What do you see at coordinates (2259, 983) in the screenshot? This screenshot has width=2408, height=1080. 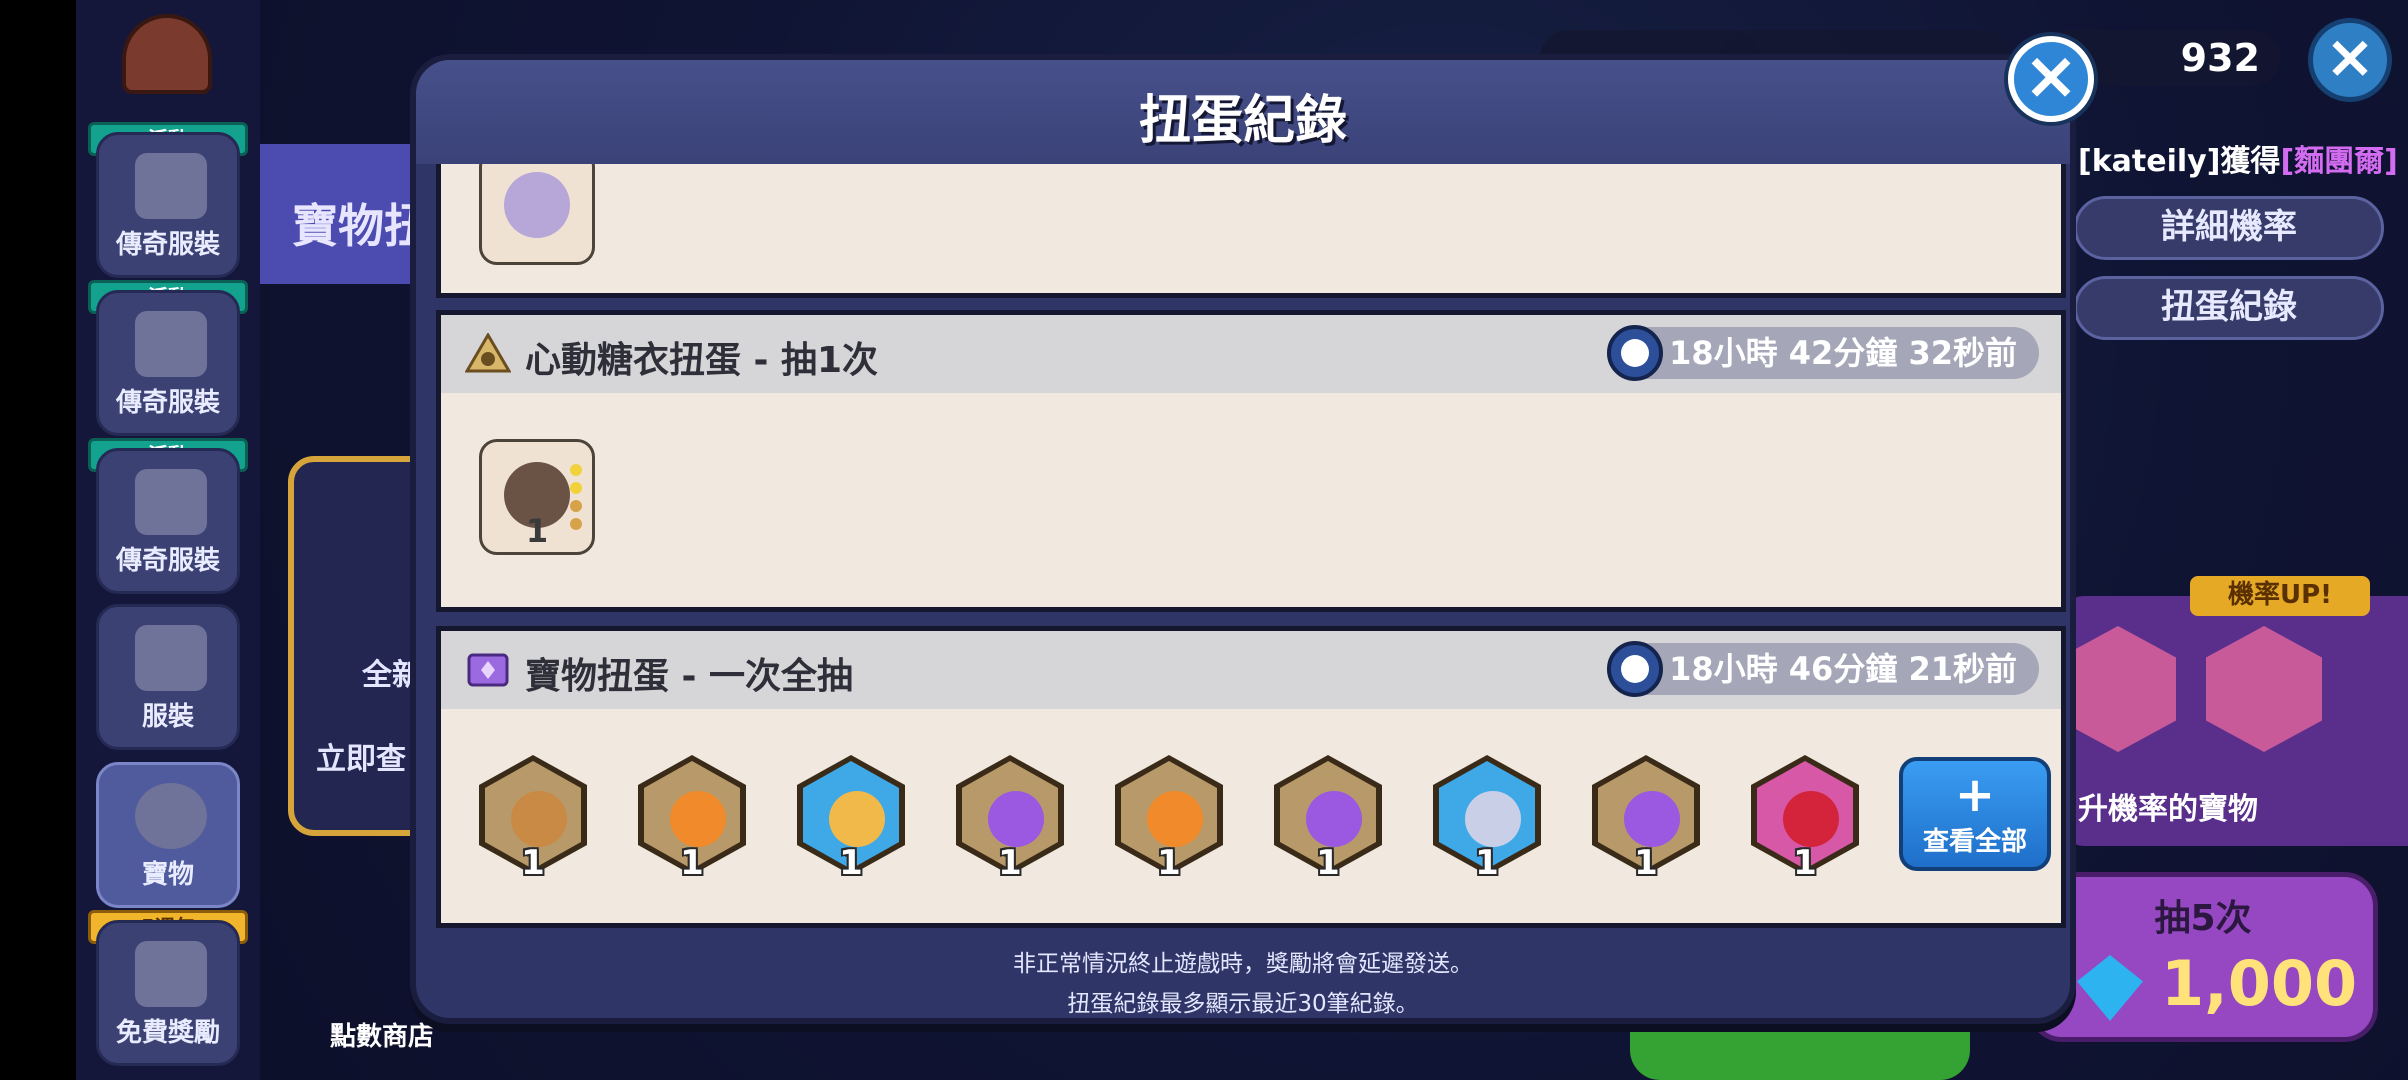 I see `draw-5-cost: 1,000` at bounding box center [2259, 983].